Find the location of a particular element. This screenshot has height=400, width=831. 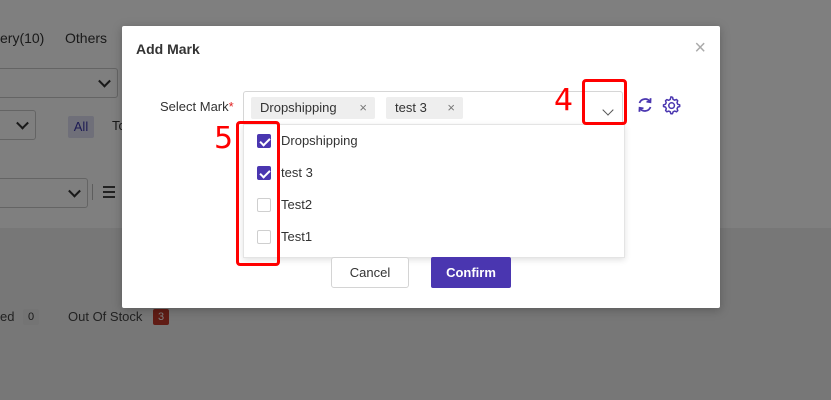

confirm-button: Confirm is located at coordinates (471, 272).